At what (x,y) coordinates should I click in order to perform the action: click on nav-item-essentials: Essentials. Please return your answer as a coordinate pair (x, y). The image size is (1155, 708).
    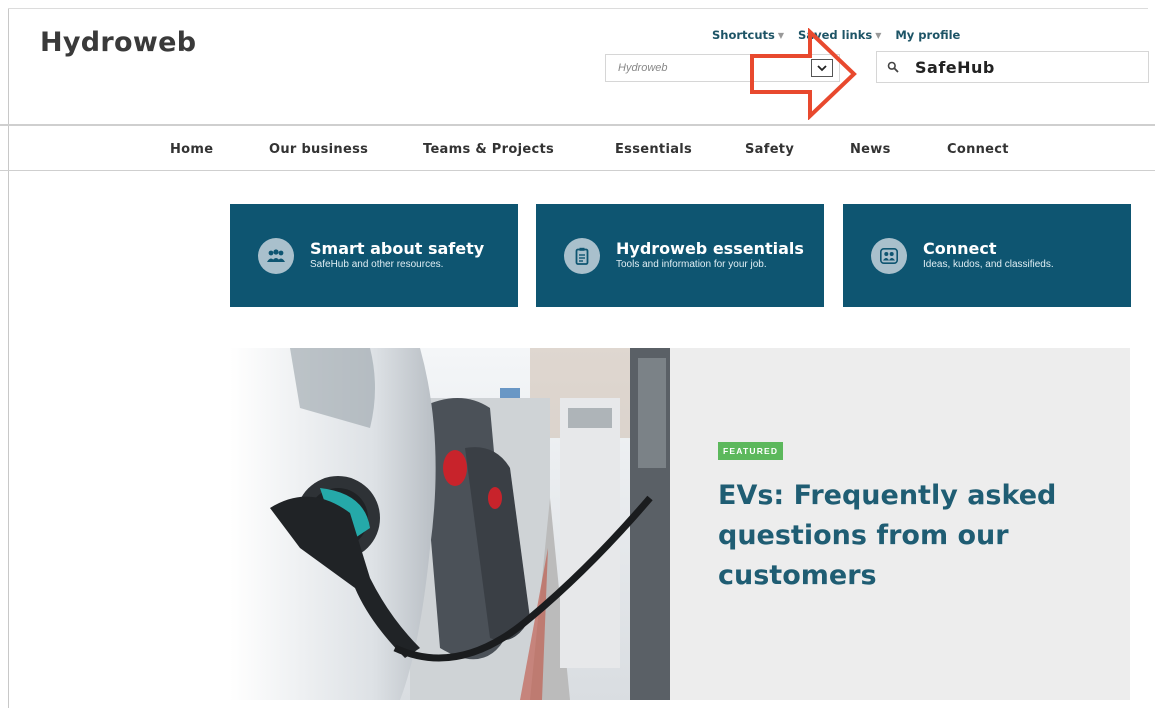
    Looking at the image, I should click on (653, 149).